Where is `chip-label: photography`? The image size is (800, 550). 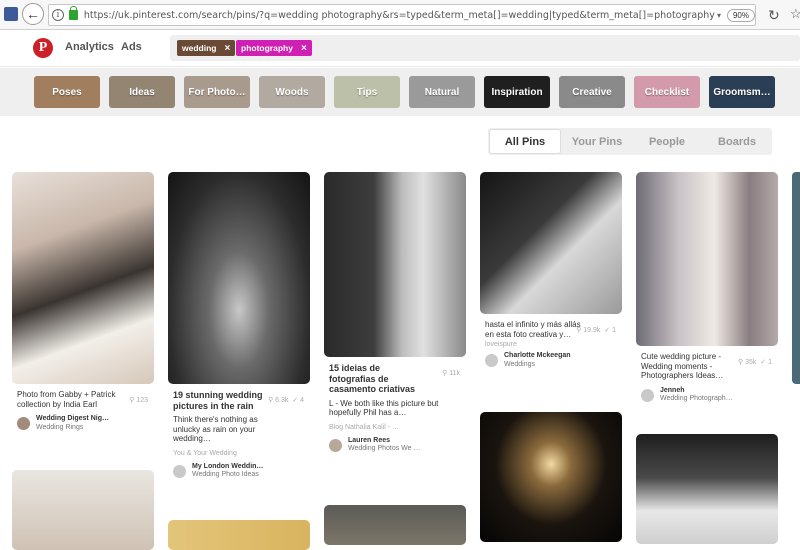 chip-label: photography is located at coordinates (267, 48).